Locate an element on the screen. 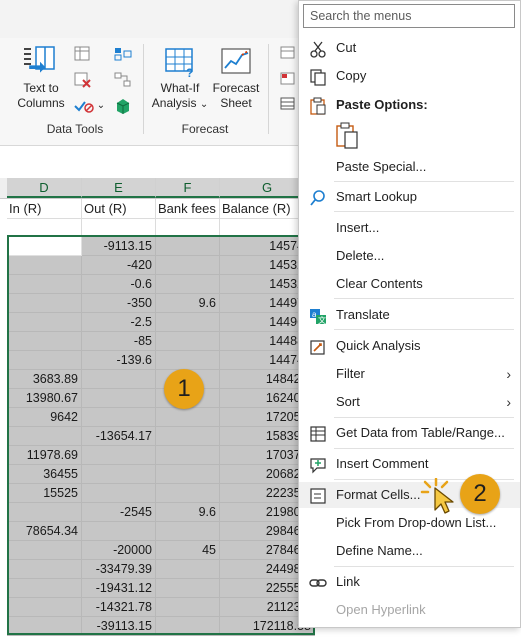  column-header-d: D is located at coordinates (44, 188).